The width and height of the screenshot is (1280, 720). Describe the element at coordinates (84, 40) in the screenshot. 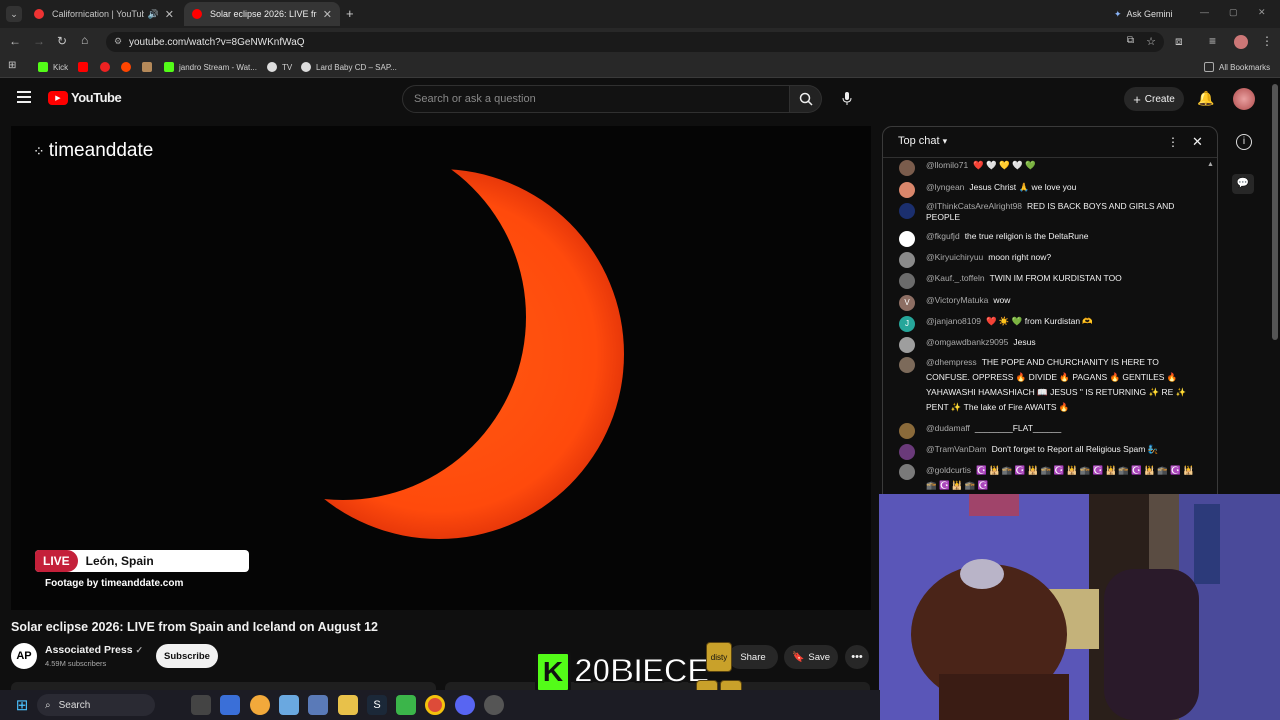

I see `home-icon: ⌂` at that location.